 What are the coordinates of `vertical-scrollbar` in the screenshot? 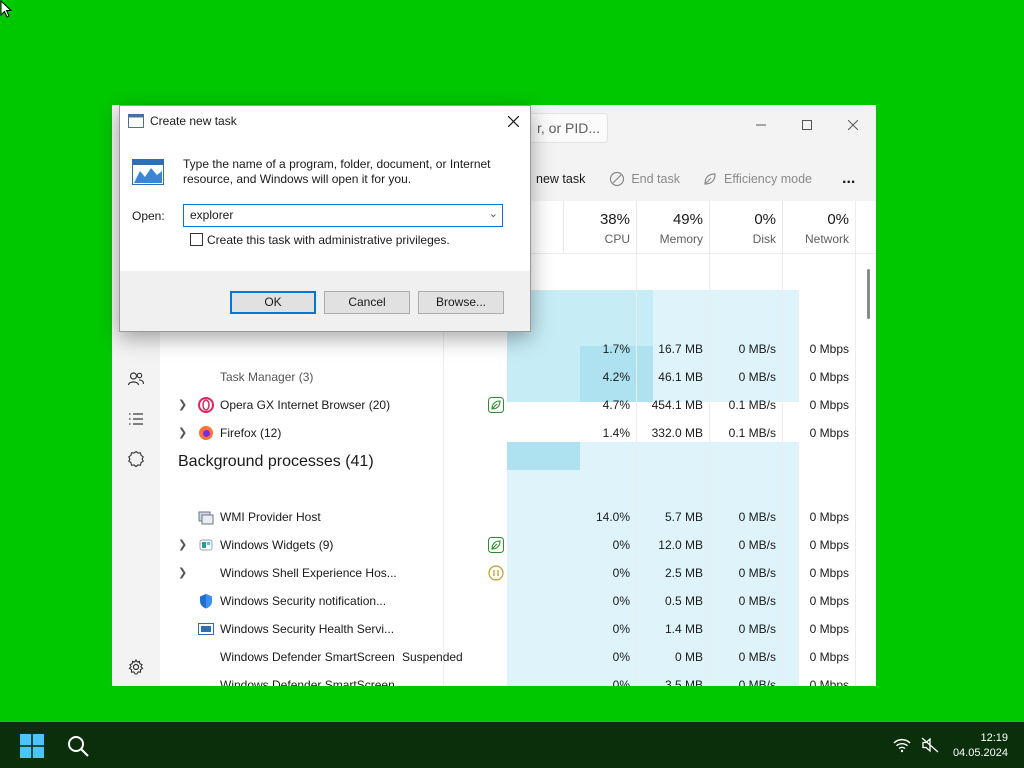 It's located at (868, 294).